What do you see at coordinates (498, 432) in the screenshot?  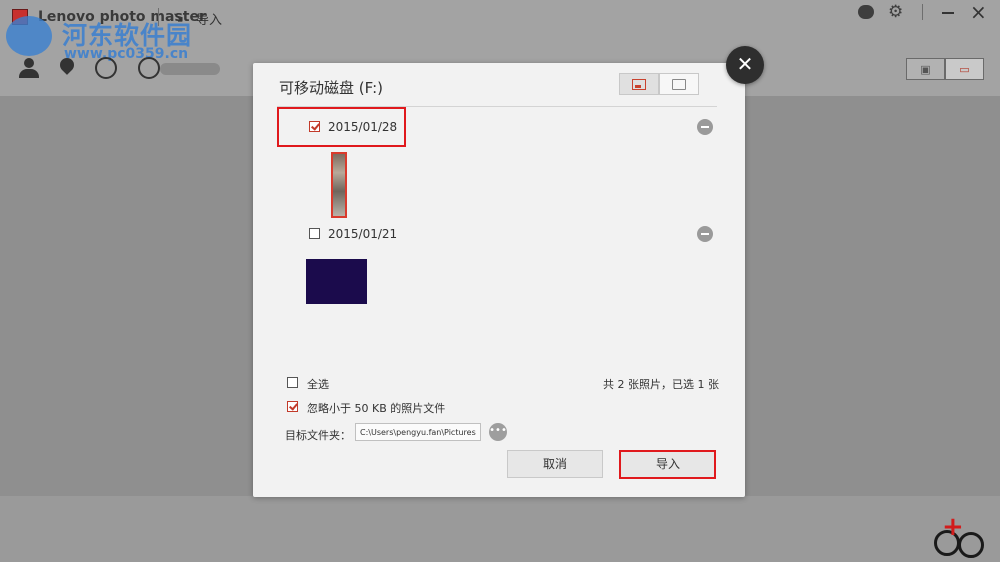 I see `browse-folder-button: •••` at bounding box center [498, 432].